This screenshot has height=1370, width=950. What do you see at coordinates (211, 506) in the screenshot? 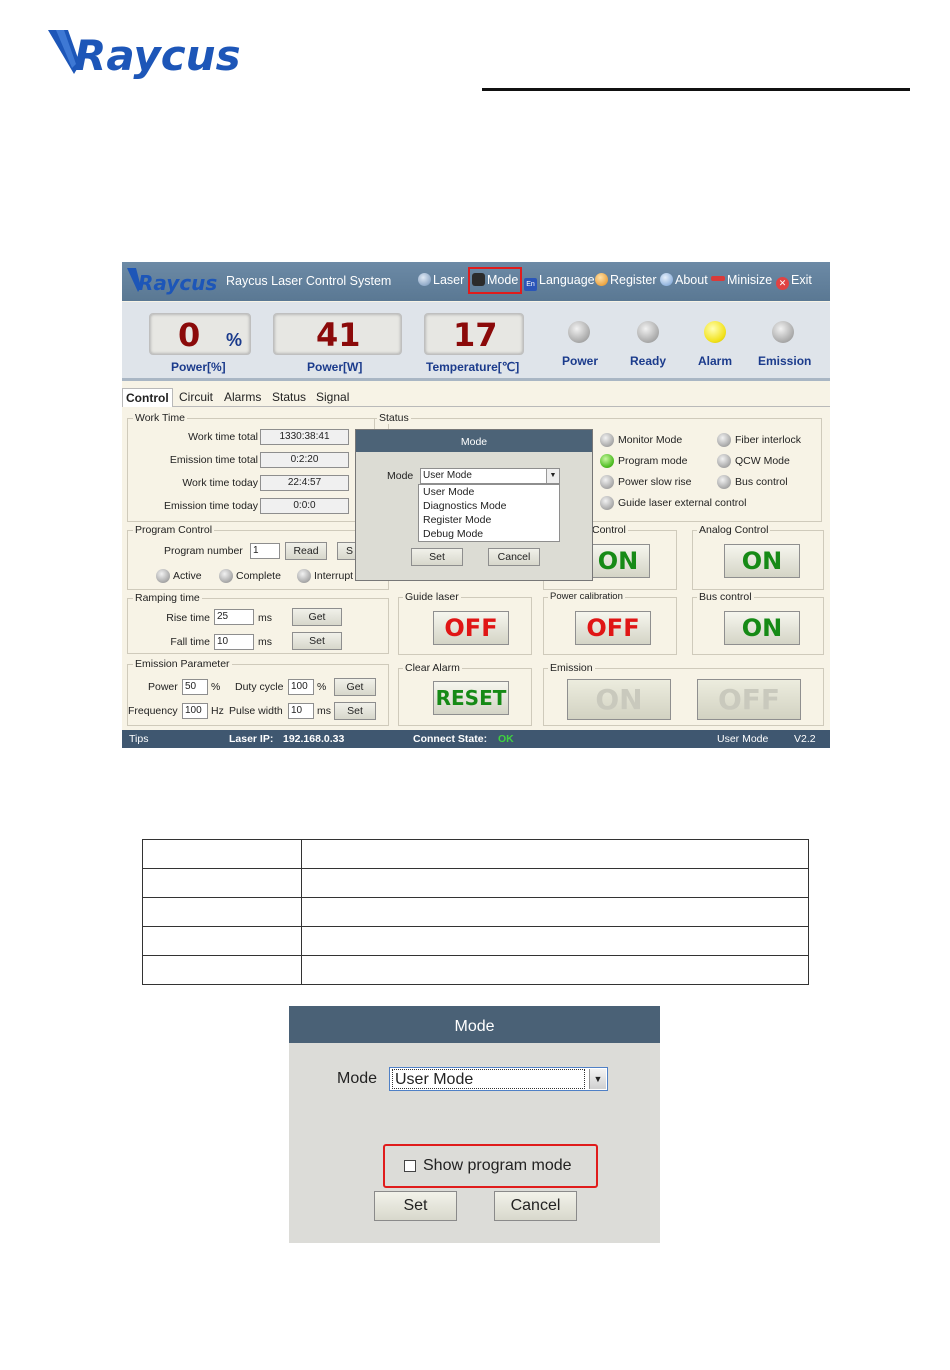
I see `emission-time-today-label: Emission time today` at bounding box center [211, 506].